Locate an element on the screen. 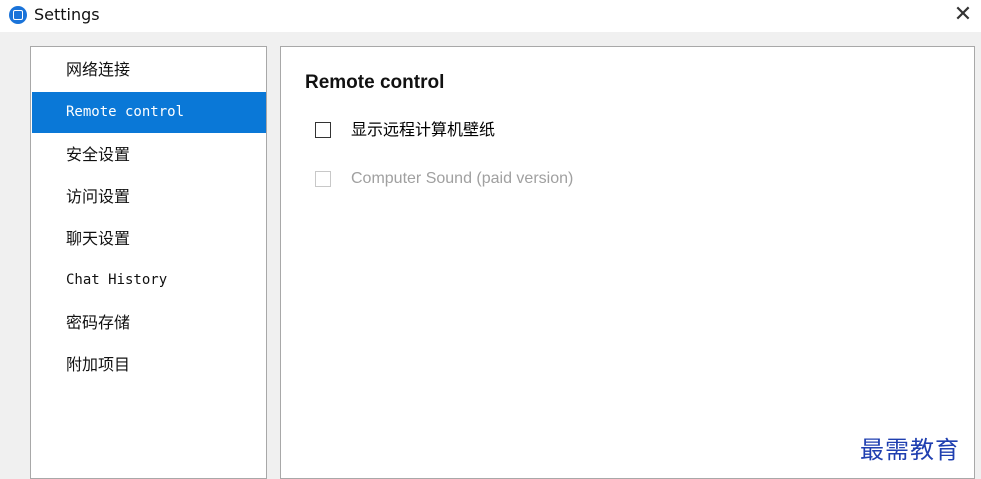 Image resolution: width=981 pixels, height=479 pixels. sidebar-item-chat-history: Chat History is located at coordinates (149, 280).